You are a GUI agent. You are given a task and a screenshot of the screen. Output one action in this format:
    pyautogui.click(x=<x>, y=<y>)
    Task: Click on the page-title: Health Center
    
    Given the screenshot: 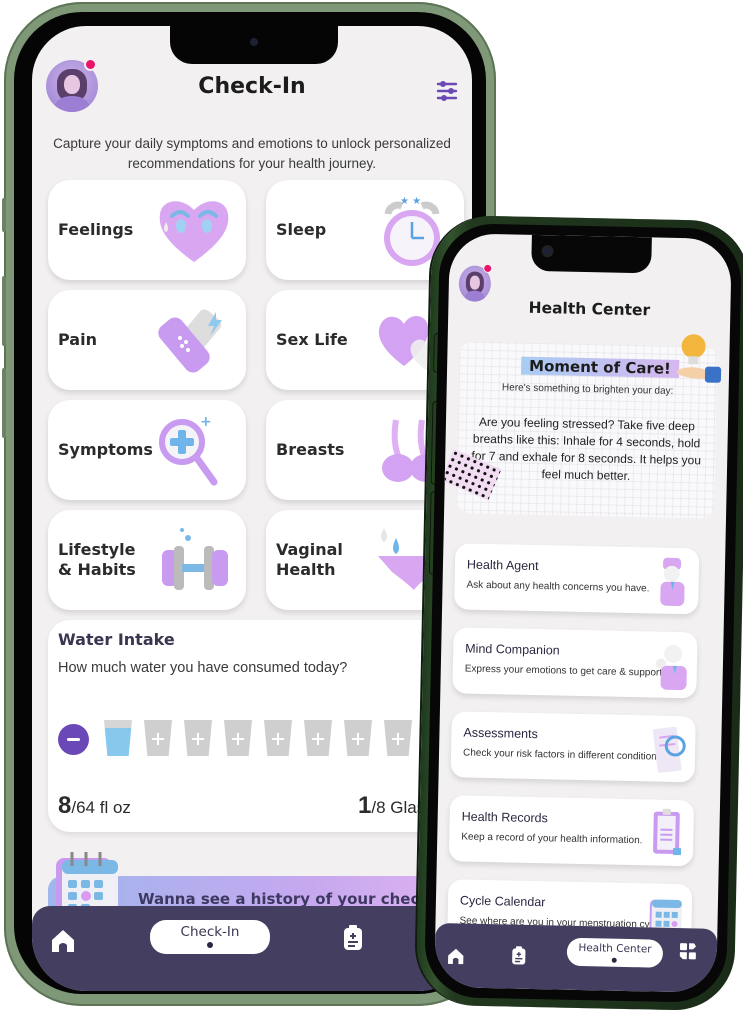 What is the action you would take?
    pyautogui.click(x=589, y=309)
    